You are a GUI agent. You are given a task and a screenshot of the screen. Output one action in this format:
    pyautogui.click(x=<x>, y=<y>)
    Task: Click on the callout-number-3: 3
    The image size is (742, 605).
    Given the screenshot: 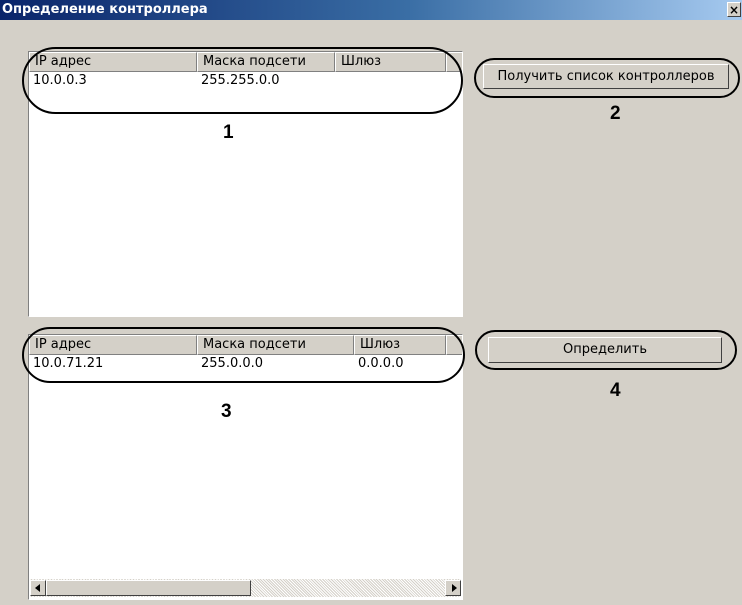 What is the action you would take?
    pyautogui.click(x=226, y=411)
    